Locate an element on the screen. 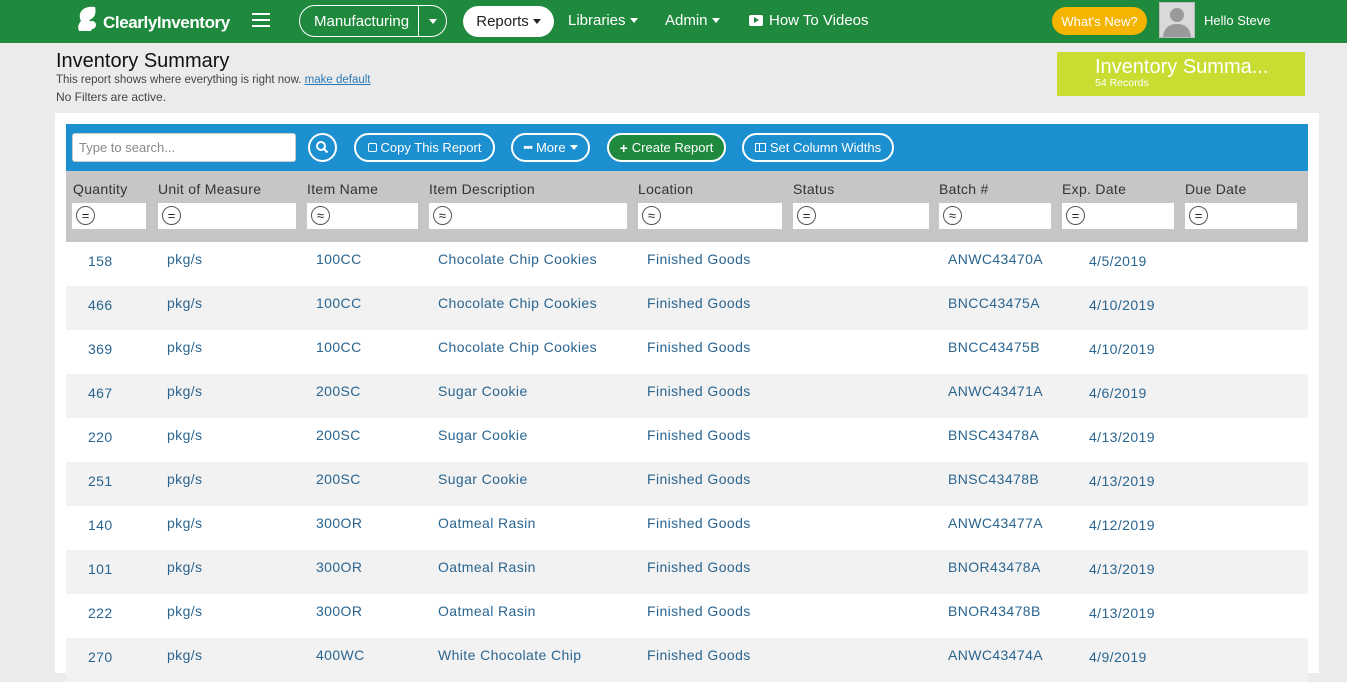  cell-batch: ANWC43477A is located at coordinates (995, 523).